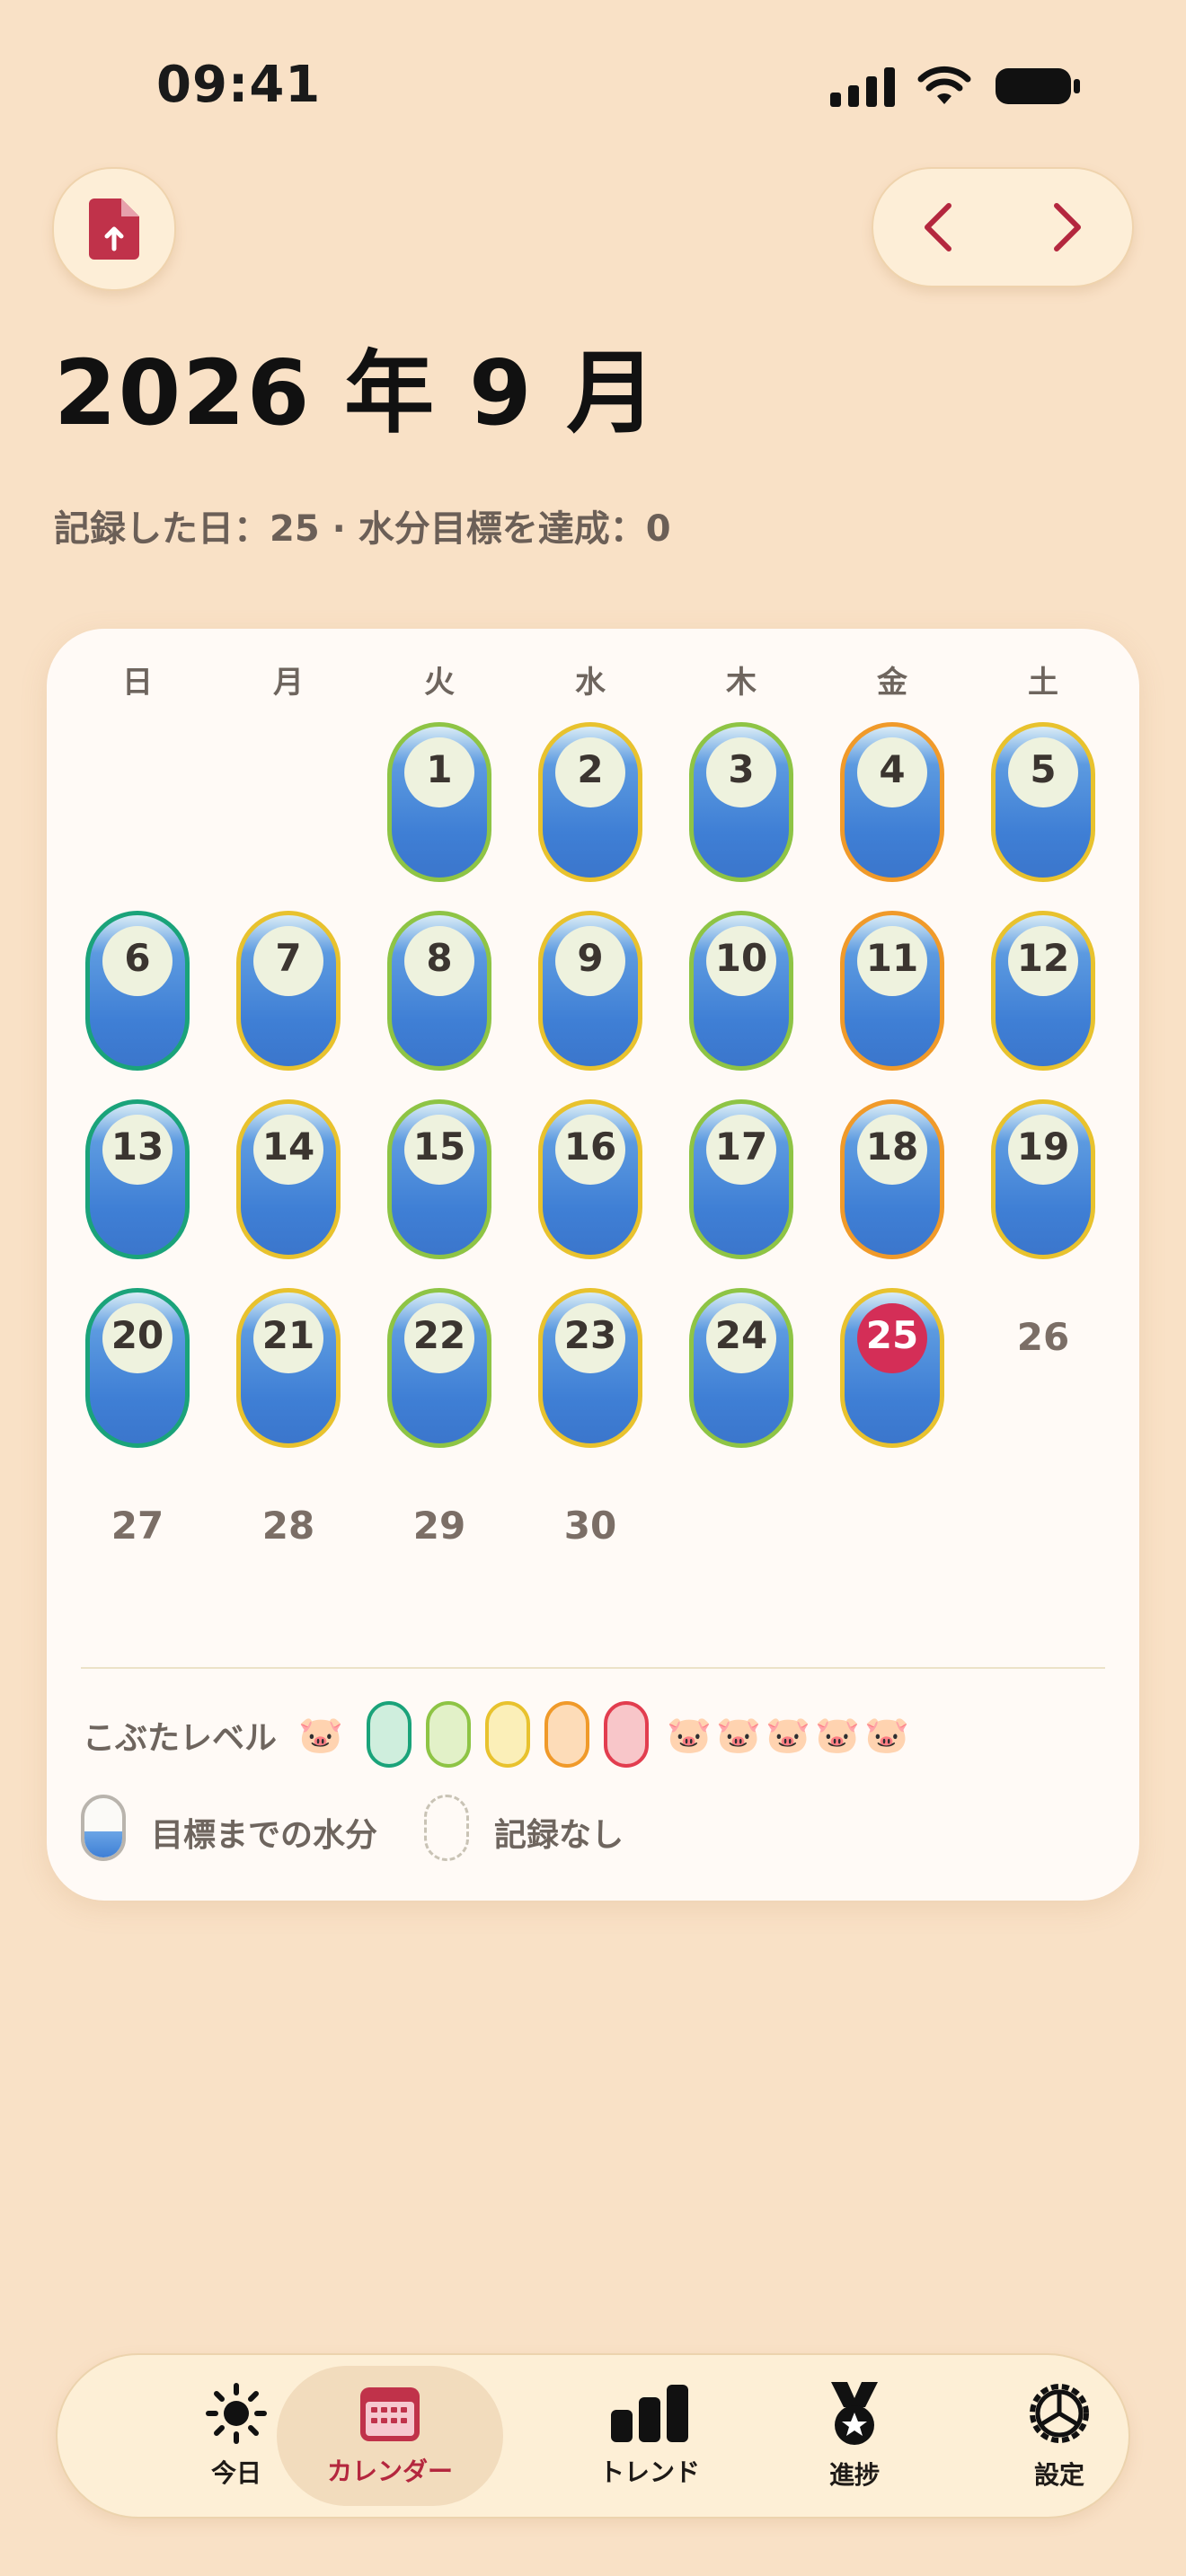 The image size is (1186, 2576). Describe the element at coordinates (892, 958) in the screenshot. I see `day-number: 11` at that location.